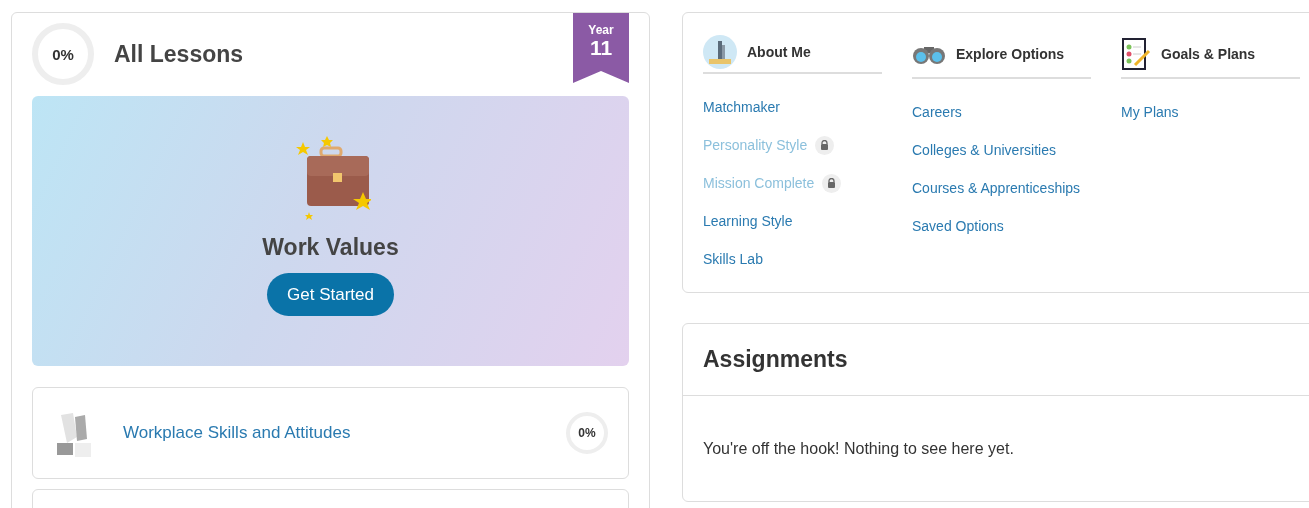 Image resolution: width=1309 pixels, height=508 pixels. What do you see at coordinates (996, 360) in the screenshot?
I see `assignments-title: Assignments` at bounding box center [996, 360].